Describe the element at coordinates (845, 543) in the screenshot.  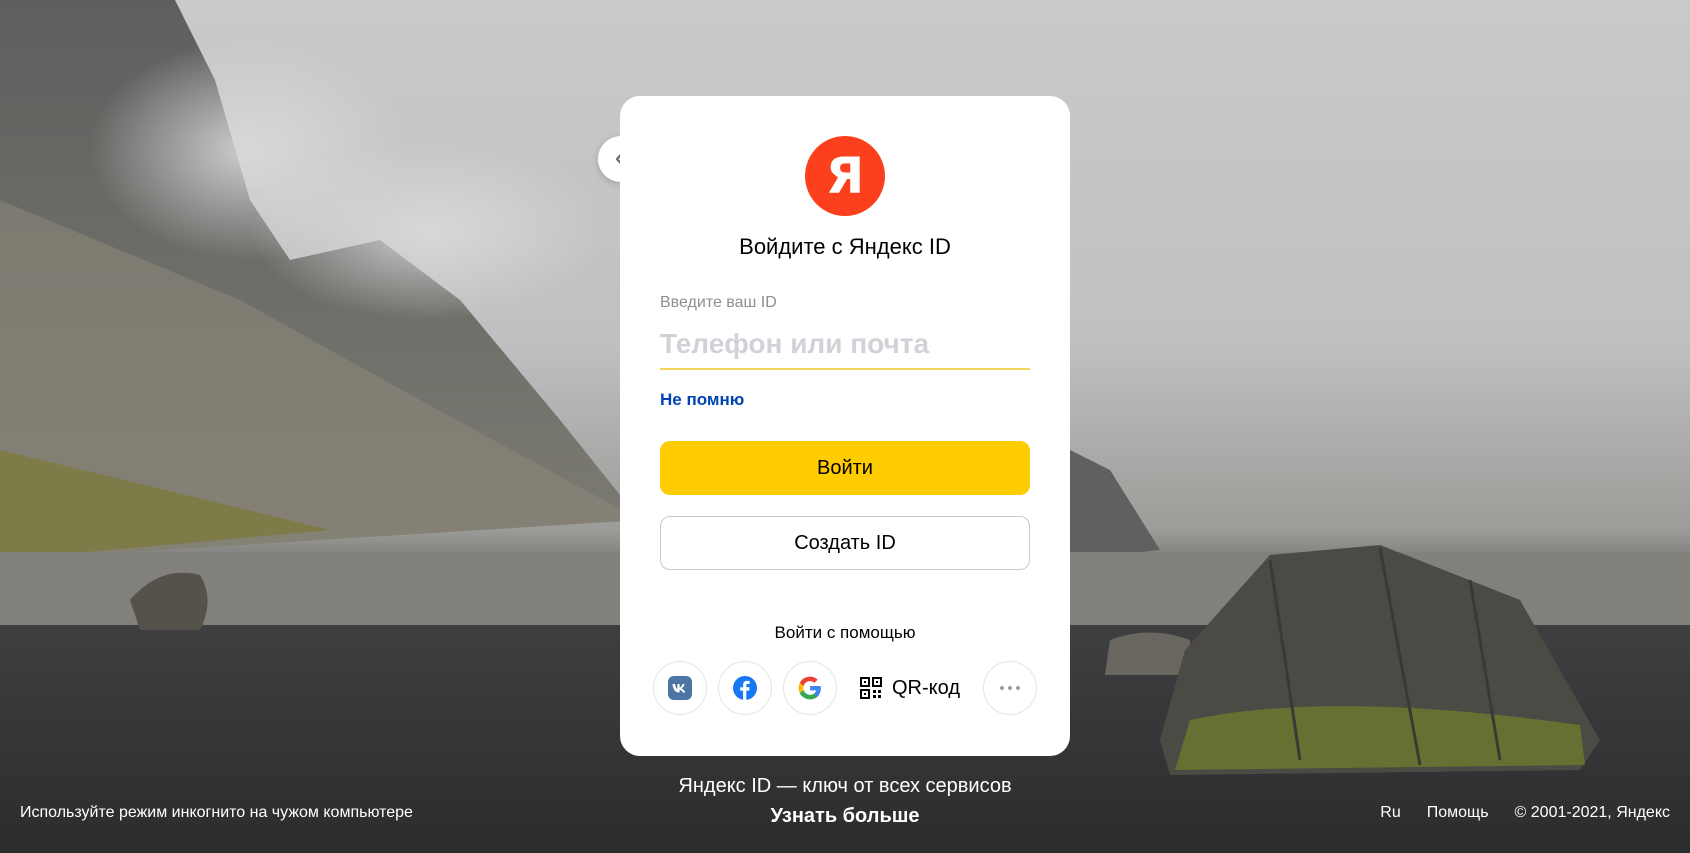
I see `create-id-button: Создать ID` at that location.